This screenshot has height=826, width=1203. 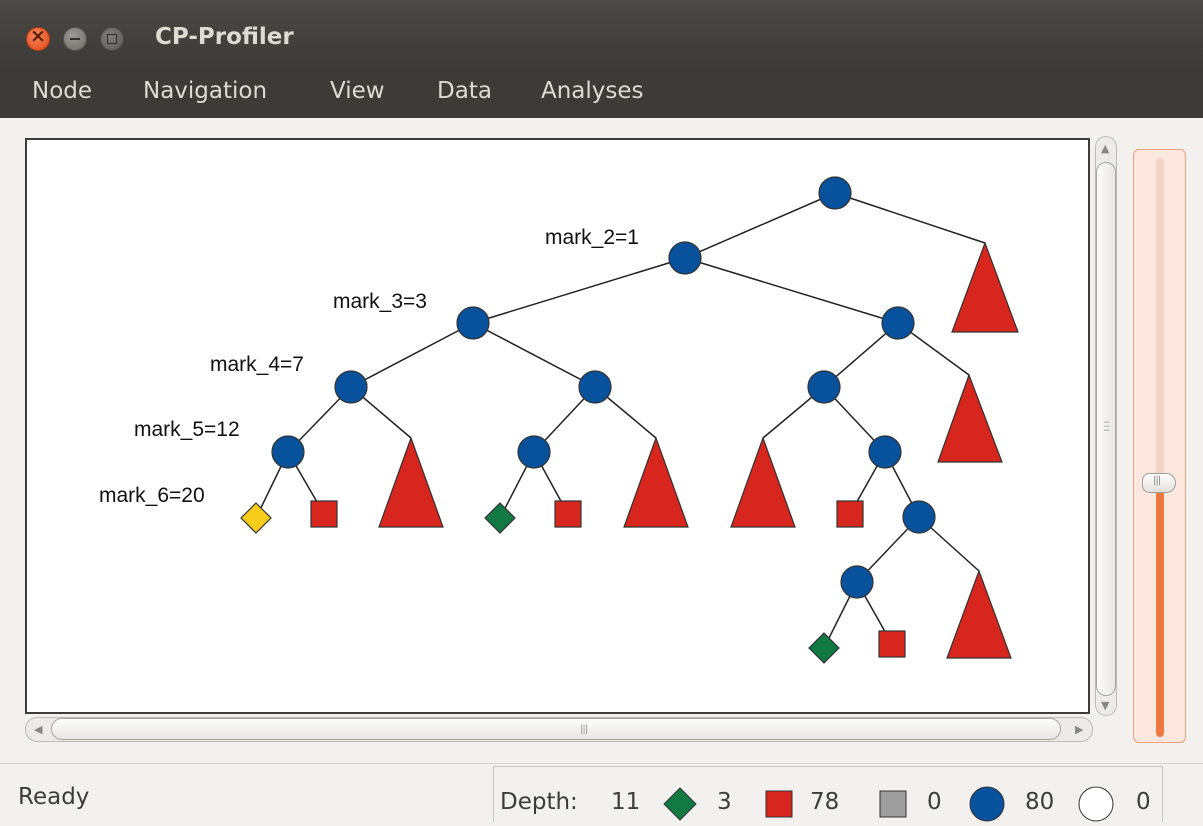 I want to click on vertical-scrollbar: ▲ − − − ▼, so click(x=1106, y=426).